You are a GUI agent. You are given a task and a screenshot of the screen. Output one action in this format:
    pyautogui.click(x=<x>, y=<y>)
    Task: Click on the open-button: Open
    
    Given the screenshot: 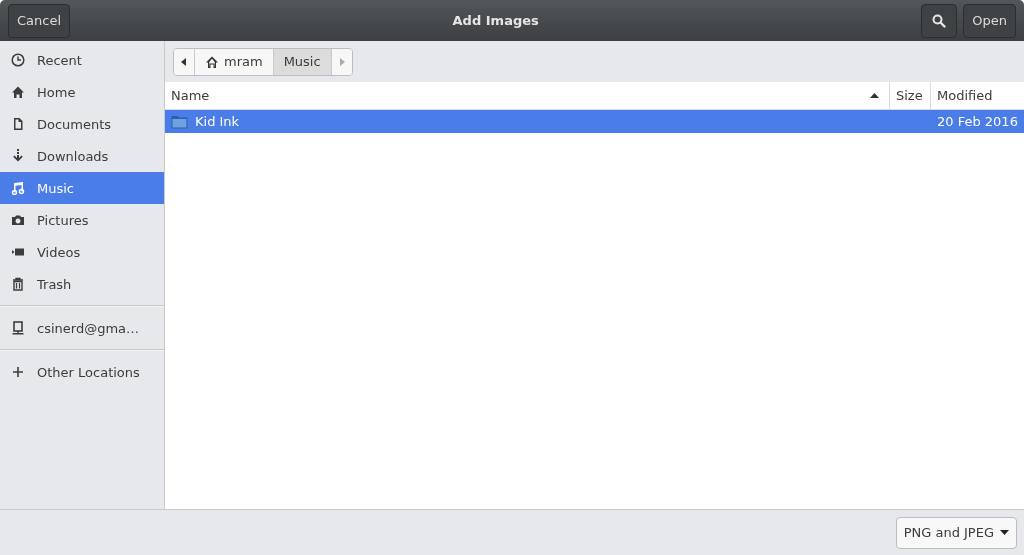 What is the action you would take?
    pyautogui.click(x=989, y=20)
    